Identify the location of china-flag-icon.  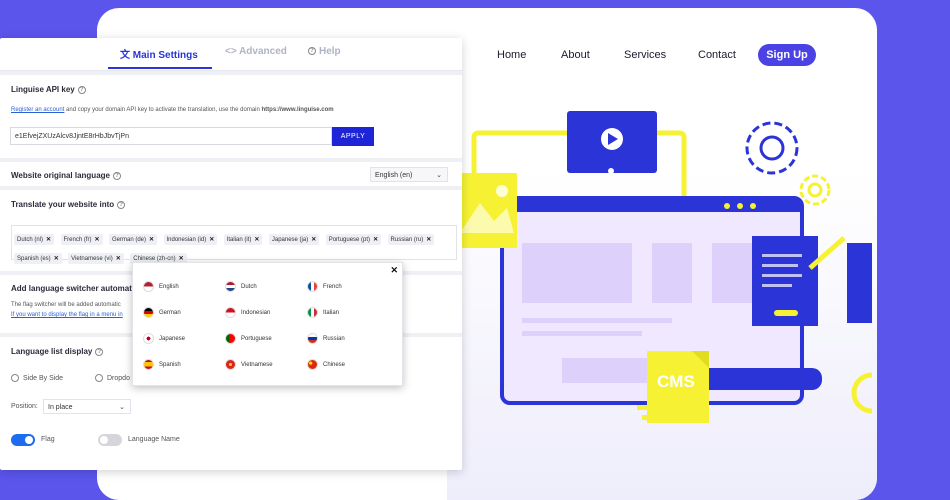
(312, 364).